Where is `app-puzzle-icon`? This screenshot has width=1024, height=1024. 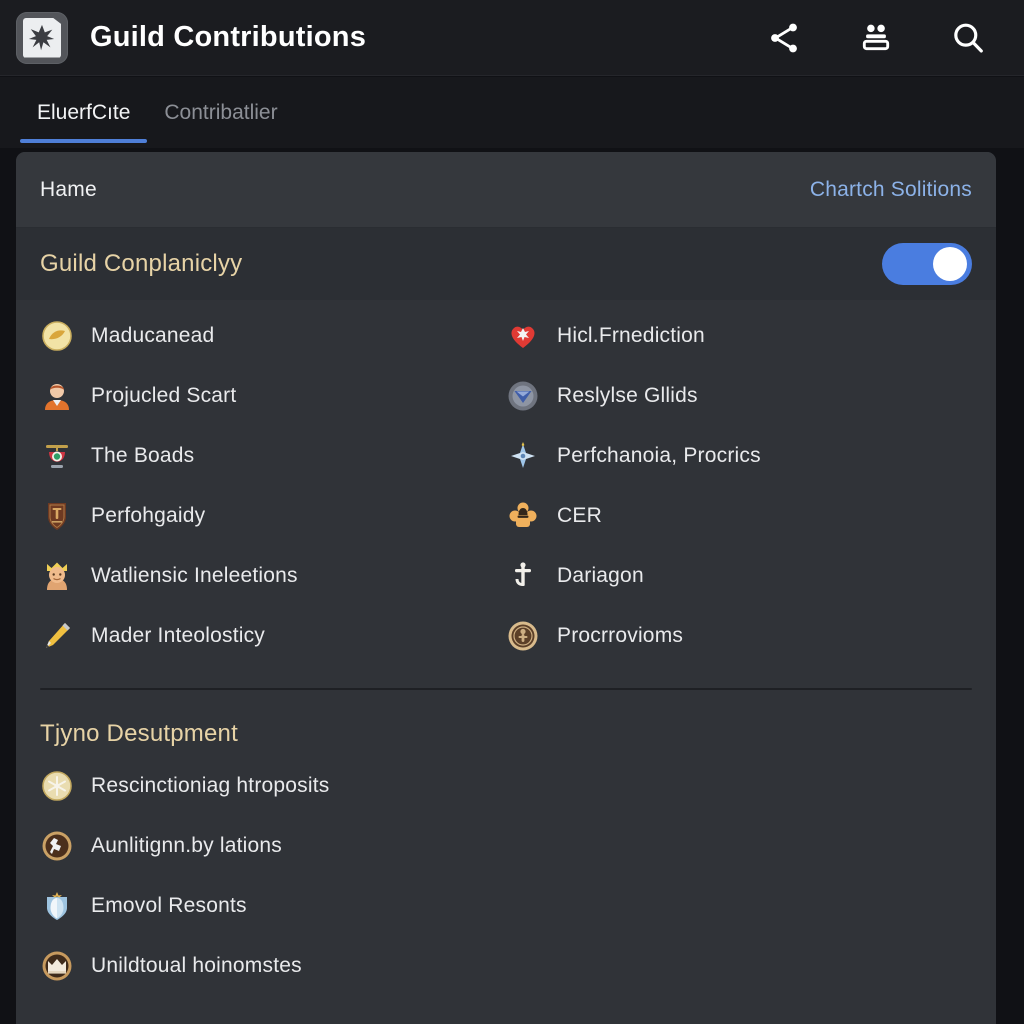 app-puzzle-icon is located at coordinates (42, 37).